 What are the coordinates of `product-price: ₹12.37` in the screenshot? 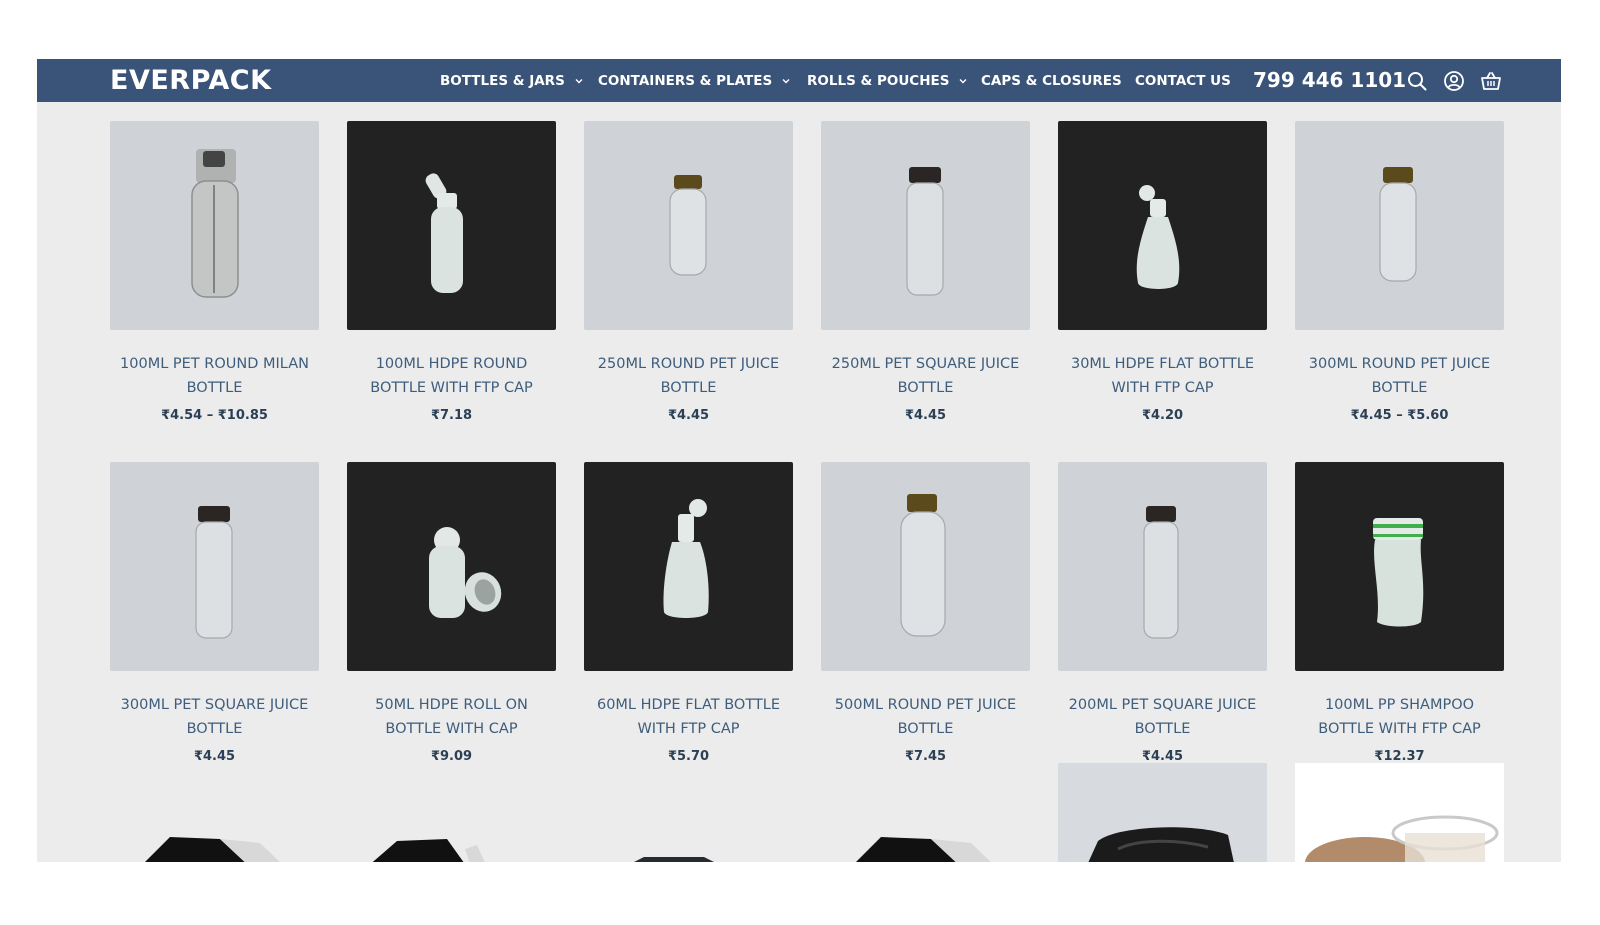 It's located at (1399, 756).